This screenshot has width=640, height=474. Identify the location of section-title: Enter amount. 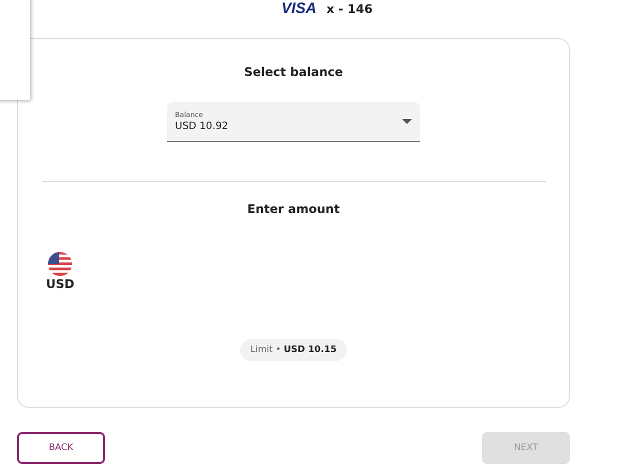
(293, 209).